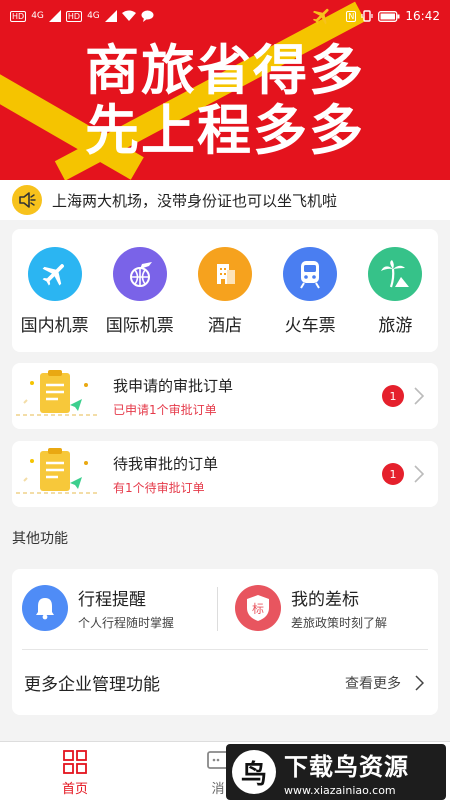  What do you see at coordinates (395, 326) in the screenshot?
I see `service-label: 旅游` at bounding box center [395, 326].